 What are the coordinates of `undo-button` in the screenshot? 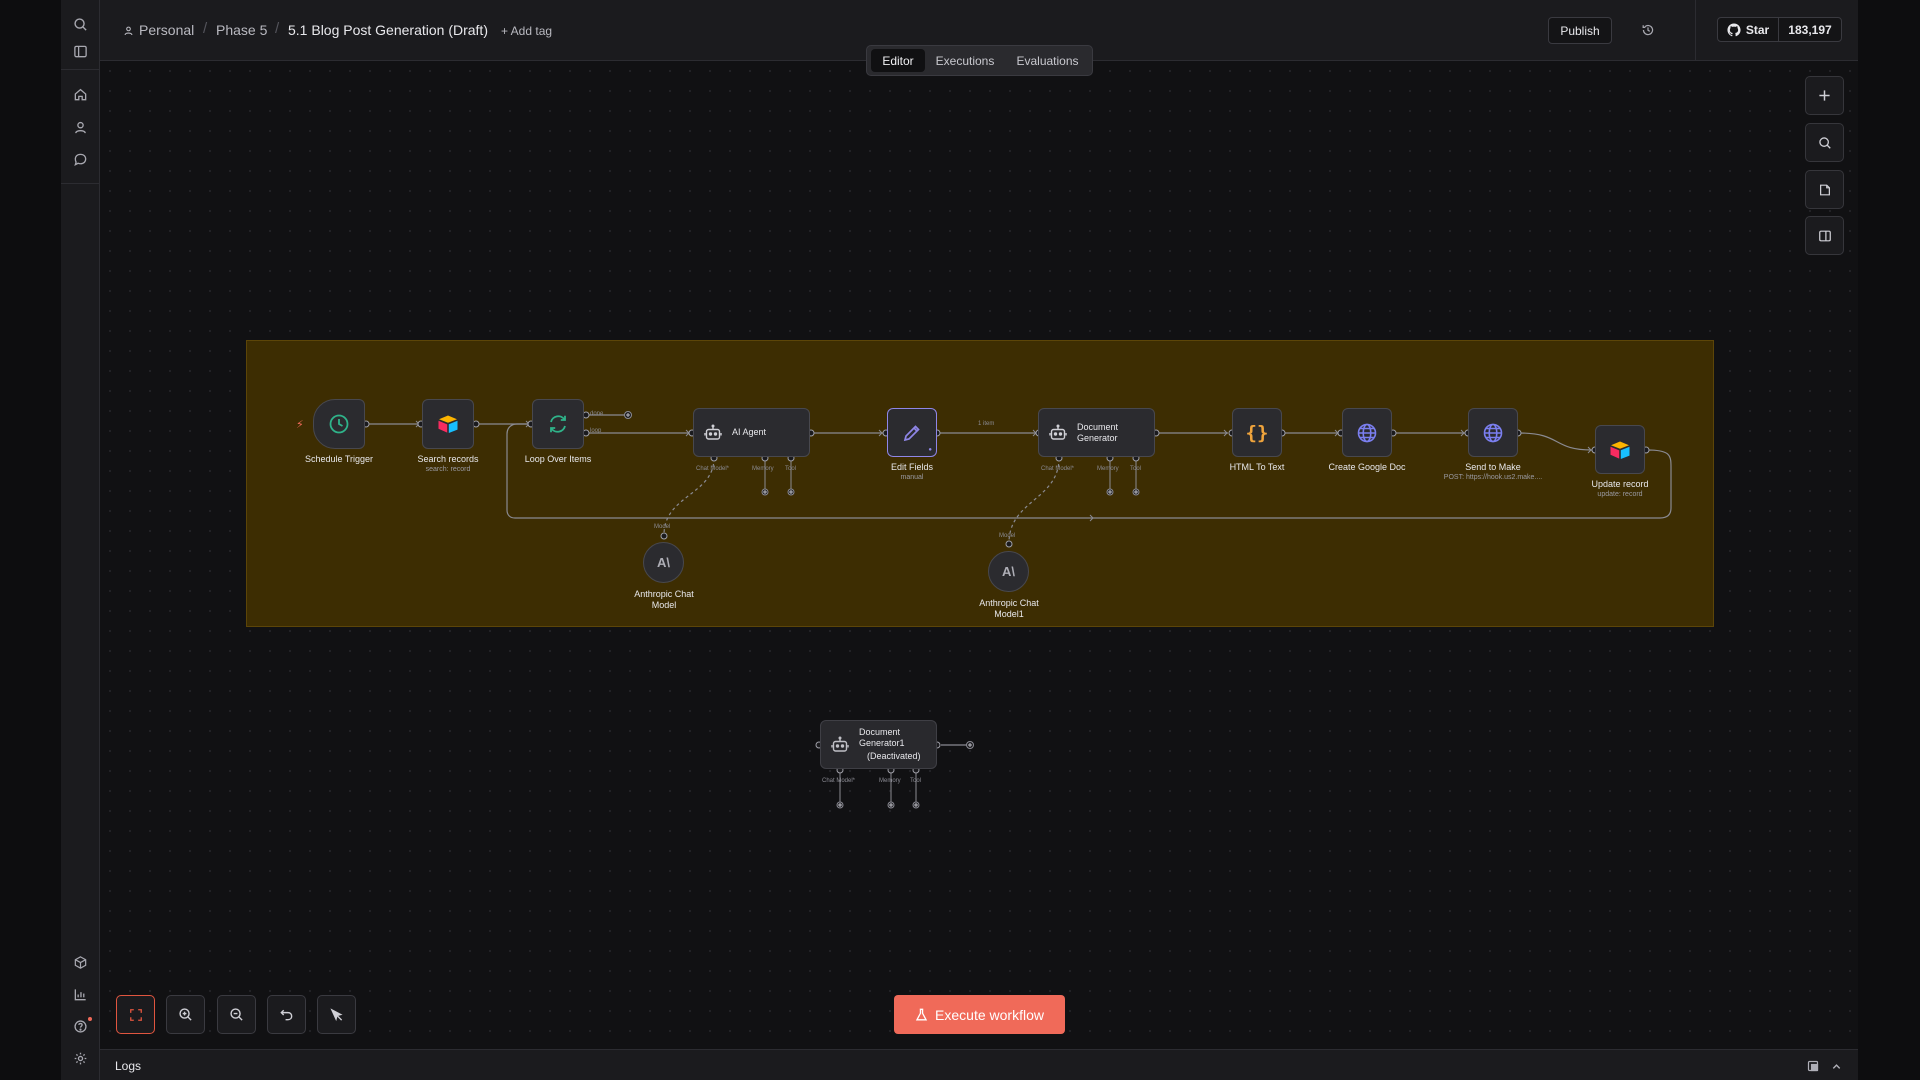 It's located at (286, 1014).